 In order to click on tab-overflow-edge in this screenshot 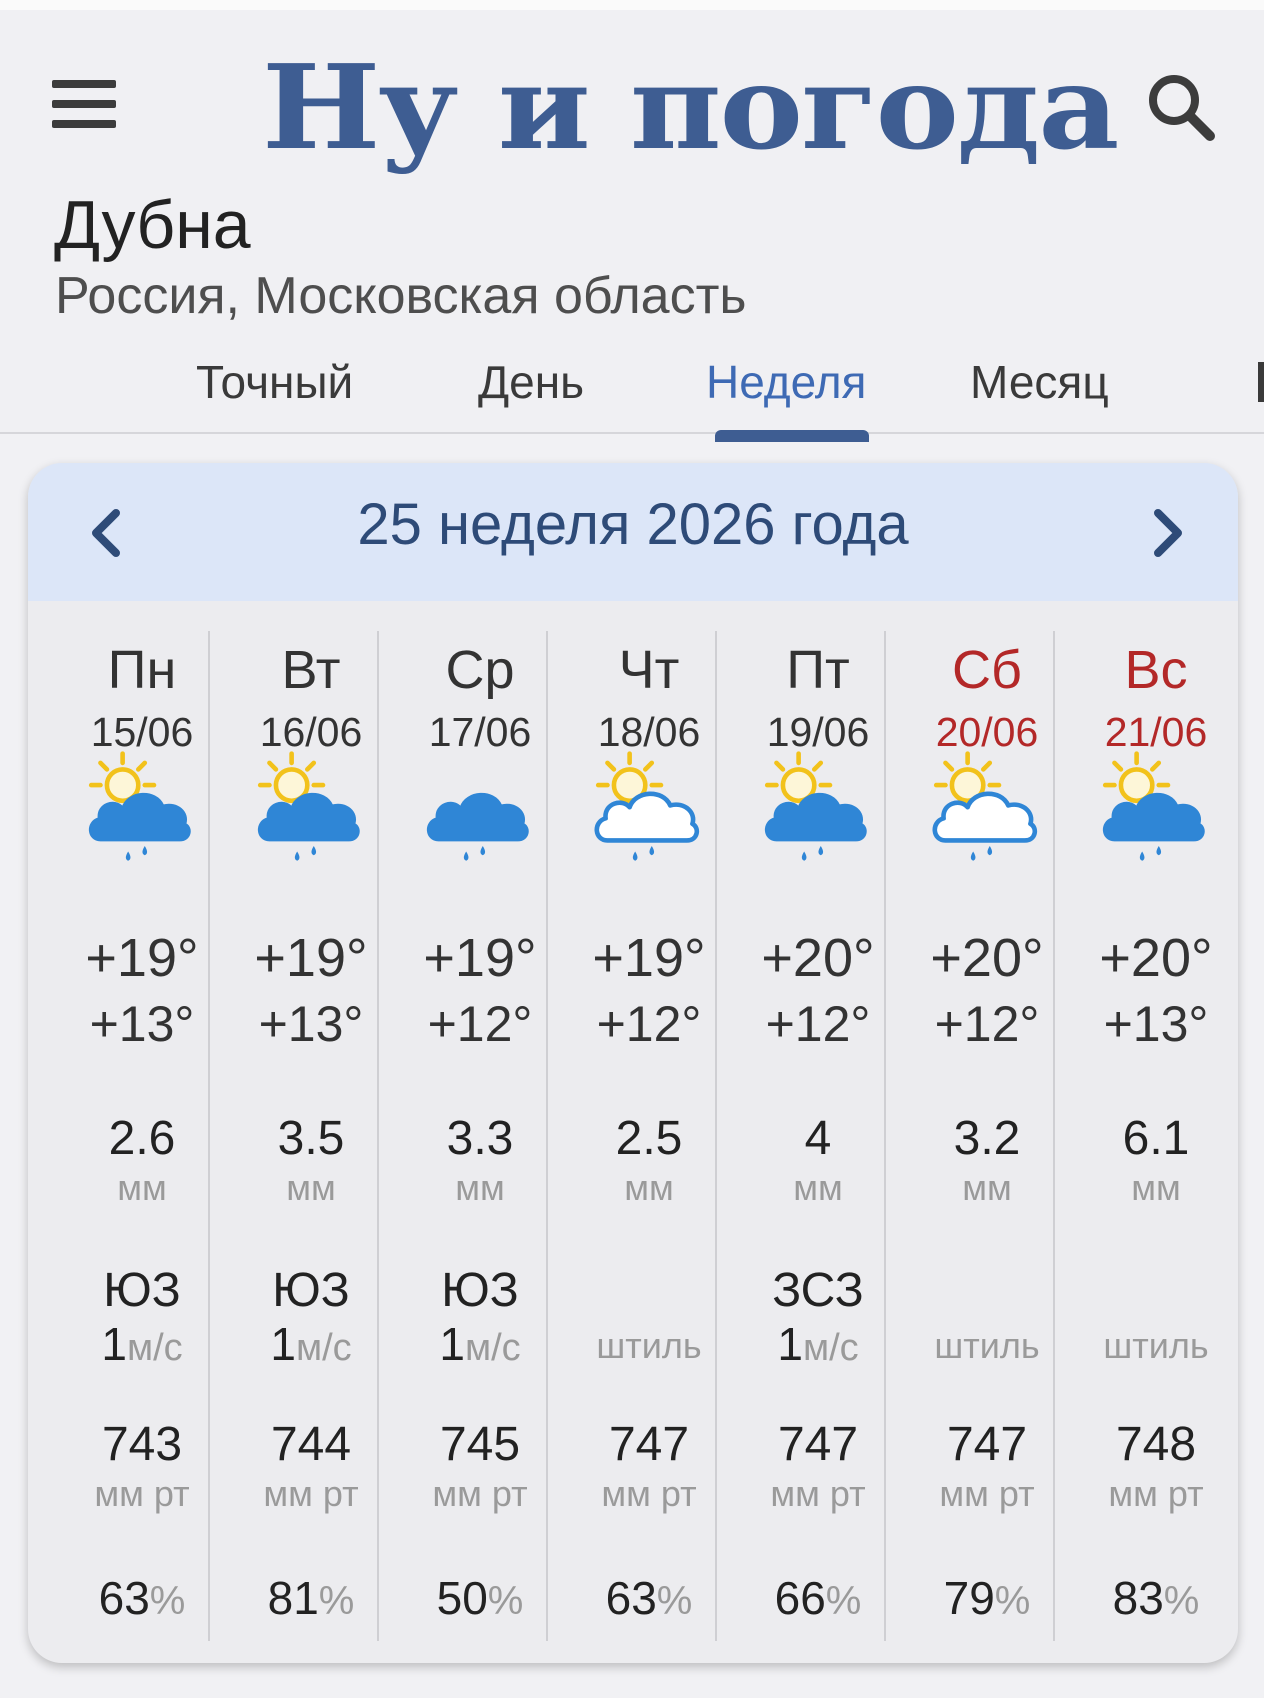, I will do `click(1261, 382)`.